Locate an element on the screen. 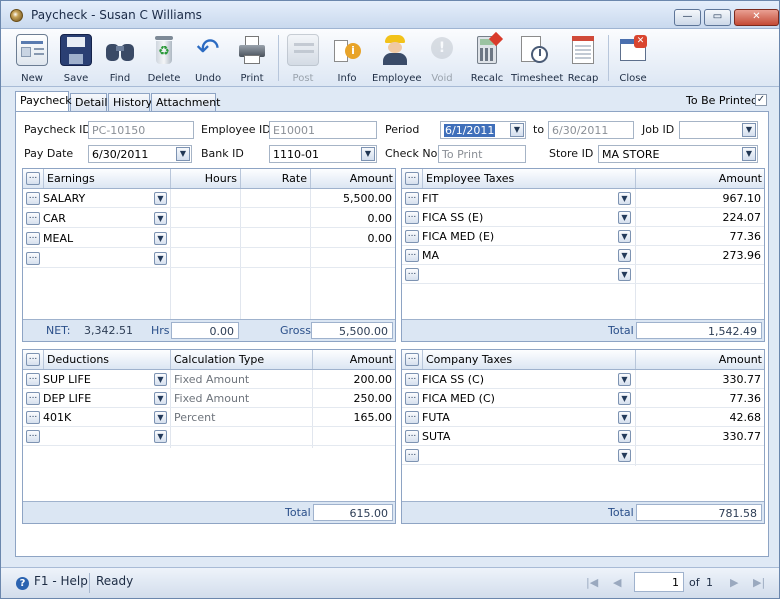 The width and height of the screenshot is (780, 599). tab-attachment: Attachment is located at coordinates (186, 102).